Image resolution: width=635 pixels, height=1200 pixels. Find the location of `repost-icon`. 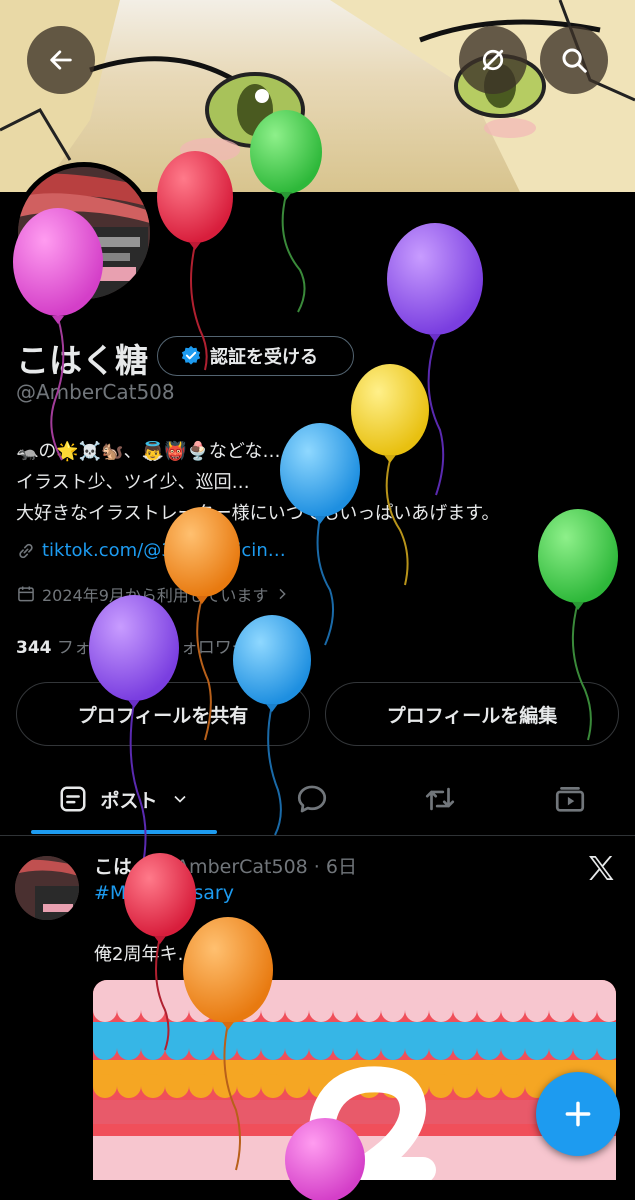

repost-icon is located at coordinates (440, 799).